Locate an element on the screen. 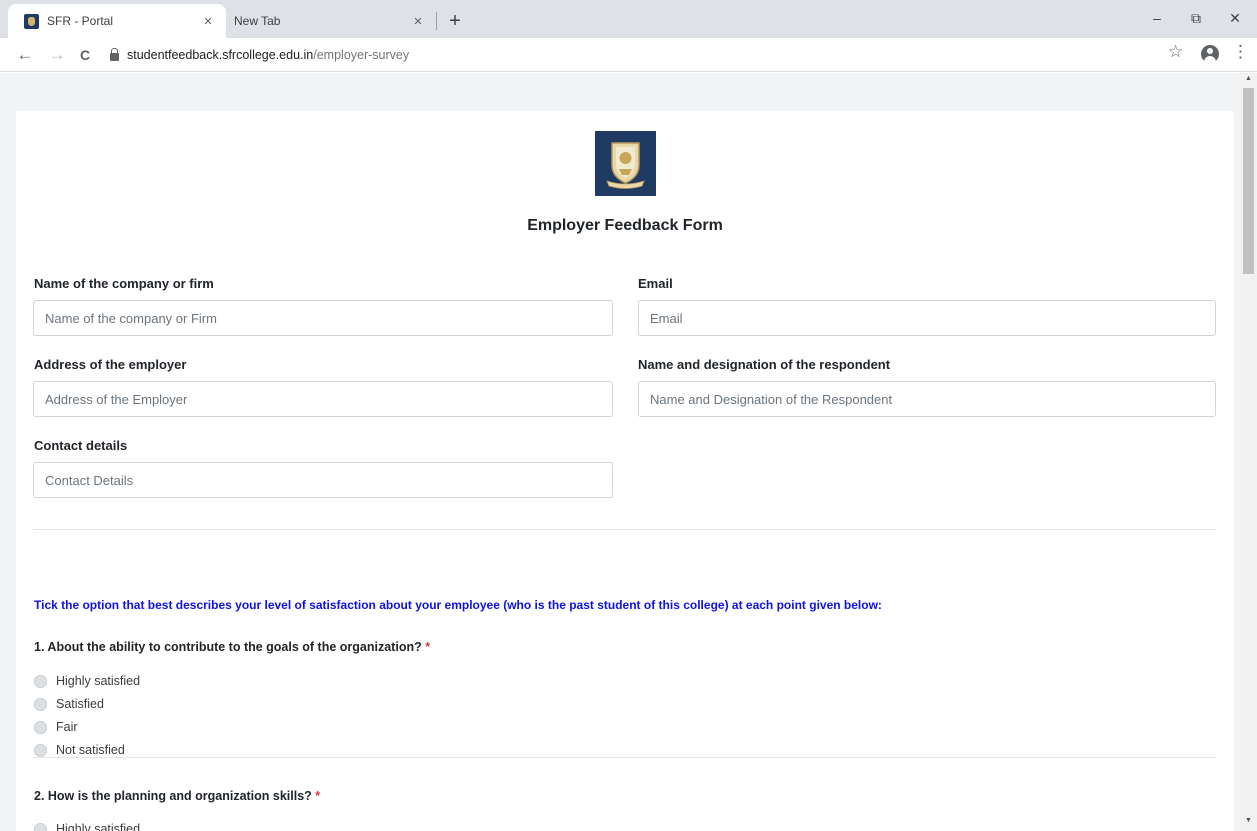 The height and width of the screenshot is (831, 1257). option-label: Fair is located at coordinates (67, 727).